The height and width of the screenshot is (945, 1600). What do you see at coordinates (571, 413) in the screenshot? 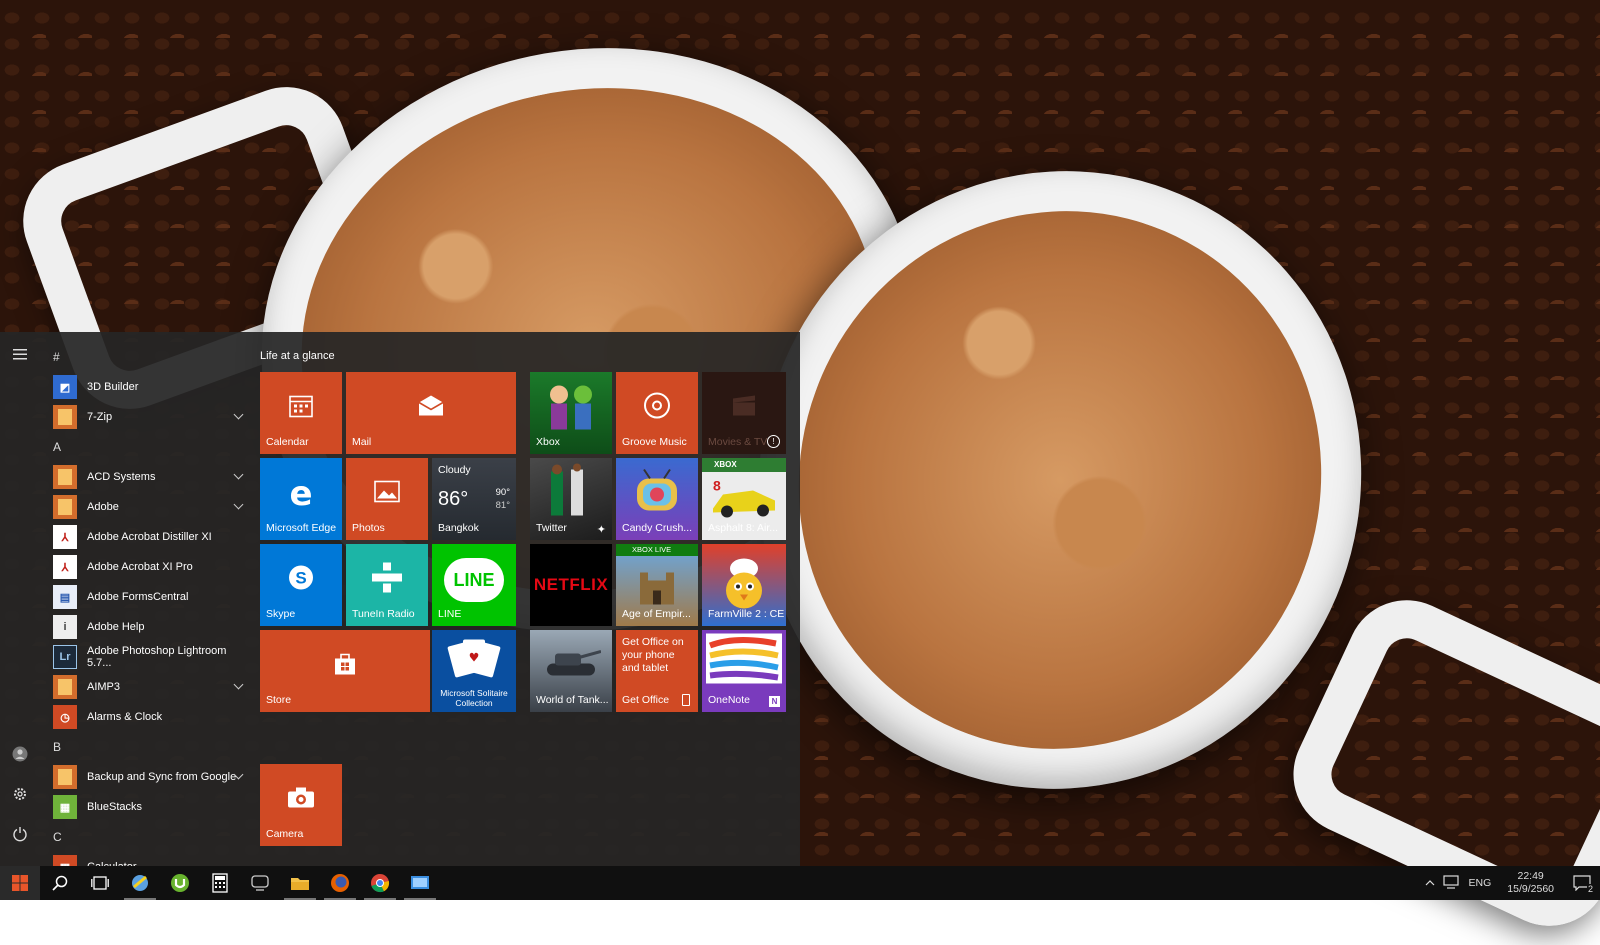
I see `tile-xbox: Xbox` at bounding box center [571, 413].